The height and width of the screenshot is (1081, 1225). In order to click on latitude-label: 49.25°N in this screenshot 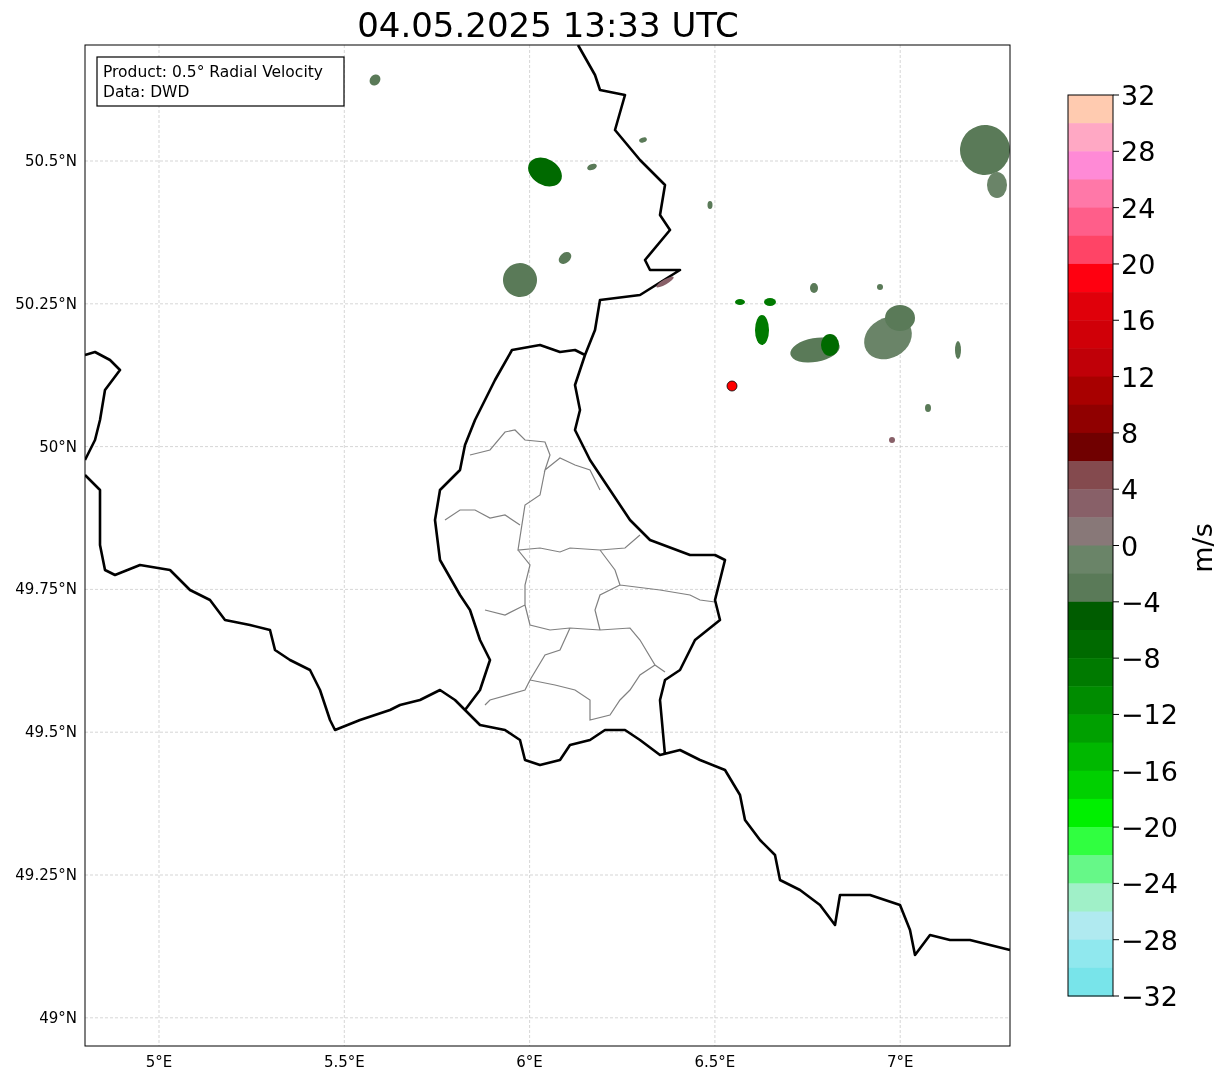, I will do `click(46, 875)`.